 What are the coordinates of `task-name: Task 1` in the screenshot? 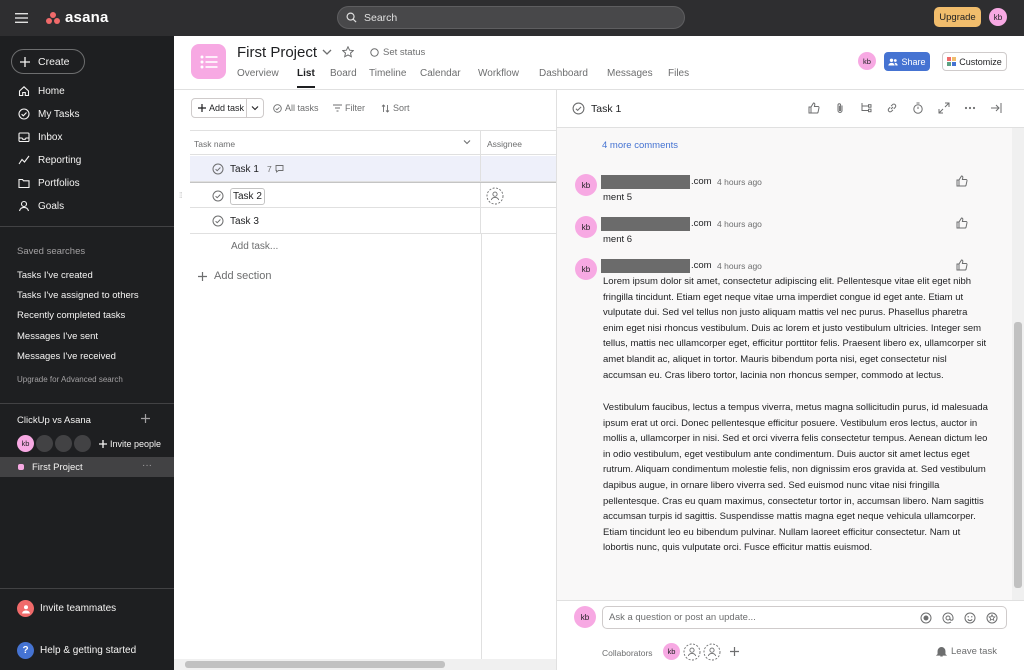 It's located at (244, 169).